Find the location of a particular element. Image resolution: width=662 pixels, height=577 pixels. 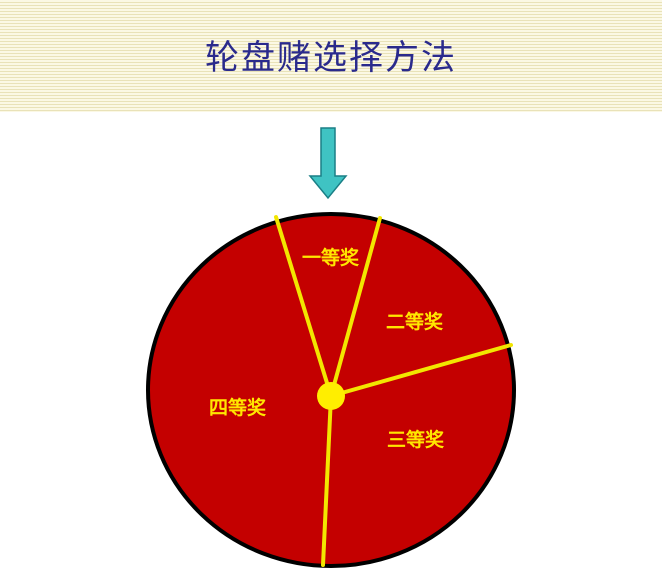

sector-label-fourth-prize: 四等奖 is located at coordinates (238, 407).